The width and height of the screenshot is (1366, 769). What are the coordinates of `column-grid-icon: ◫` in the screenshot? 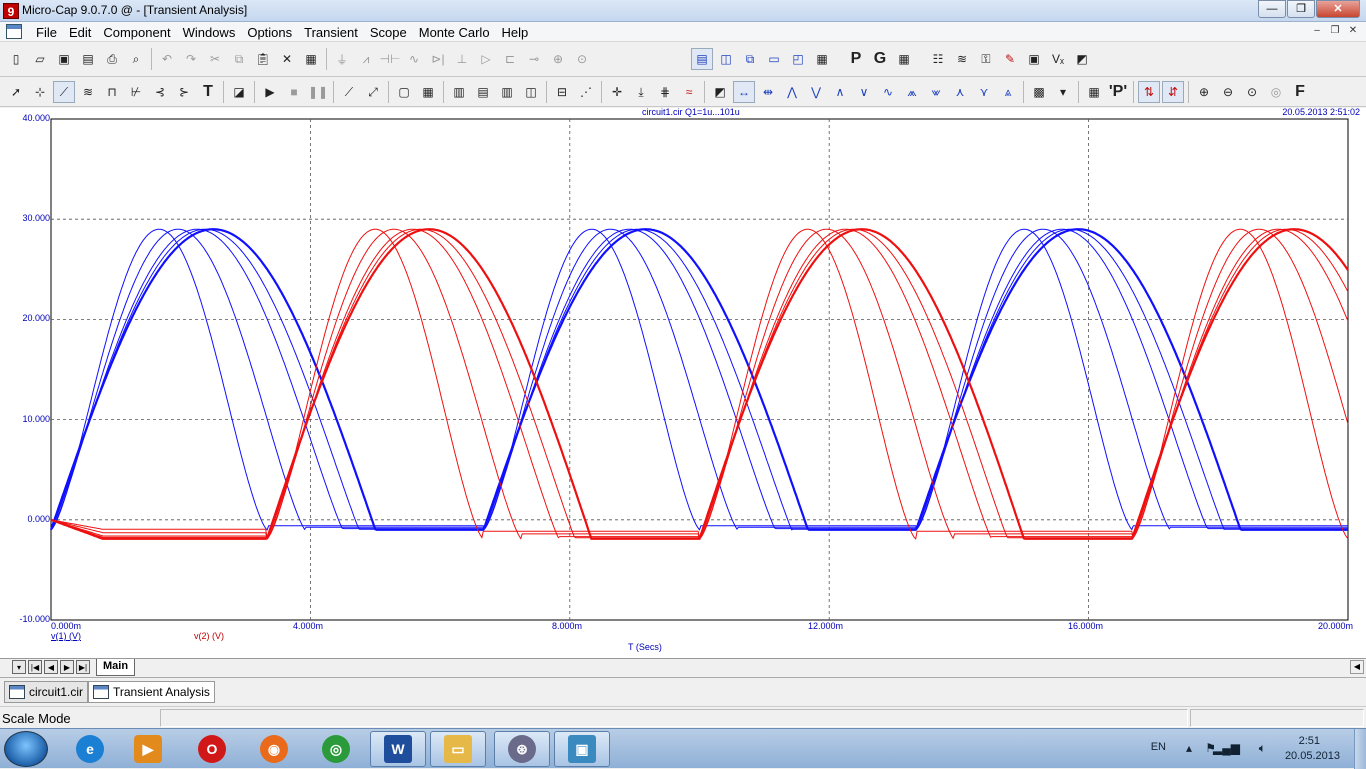 It's located at (531, 92).